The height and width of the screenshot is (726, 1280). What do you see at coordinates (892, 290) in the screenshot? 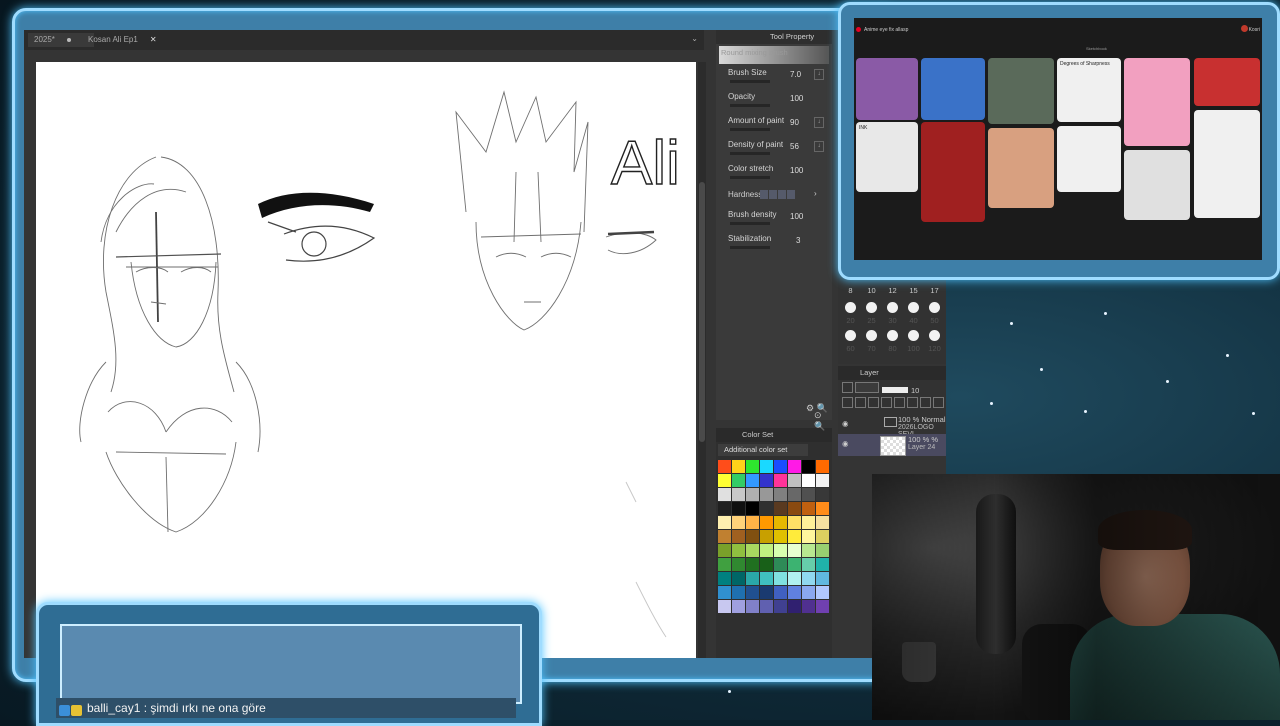
I see `brush-size-option: 12` at bounding box center [892, 290].